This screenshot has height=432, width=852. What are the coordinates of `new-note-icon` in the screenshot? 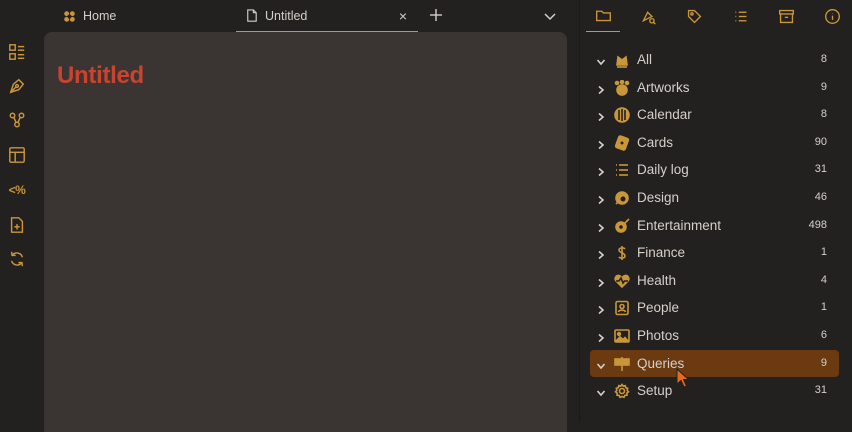 It's located at (17, 225).